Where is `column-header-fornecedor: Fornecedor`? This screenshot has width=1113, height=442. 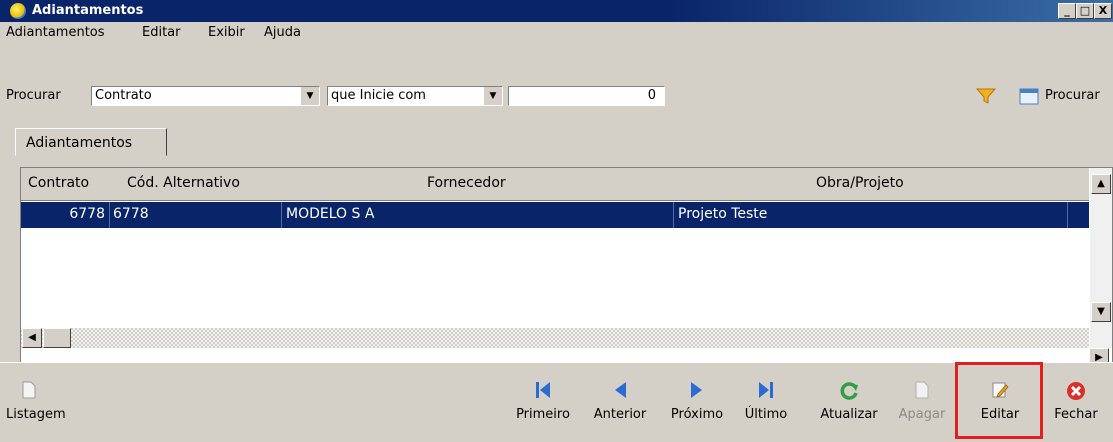 column-header-fornecedor: Fornecedor is located at coordinates (466, 183).